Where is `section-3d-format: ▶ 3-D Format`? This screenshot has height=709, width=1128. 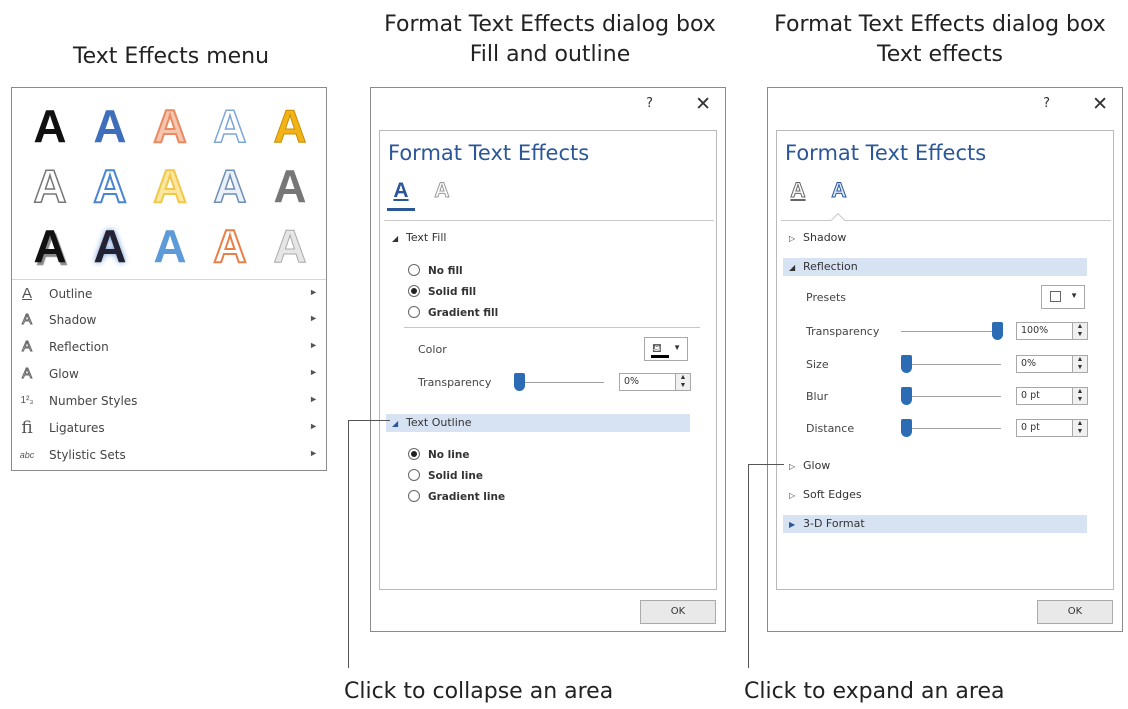 section-3d-format: ▶ 3-D Format is located at coordinates (935, 524).